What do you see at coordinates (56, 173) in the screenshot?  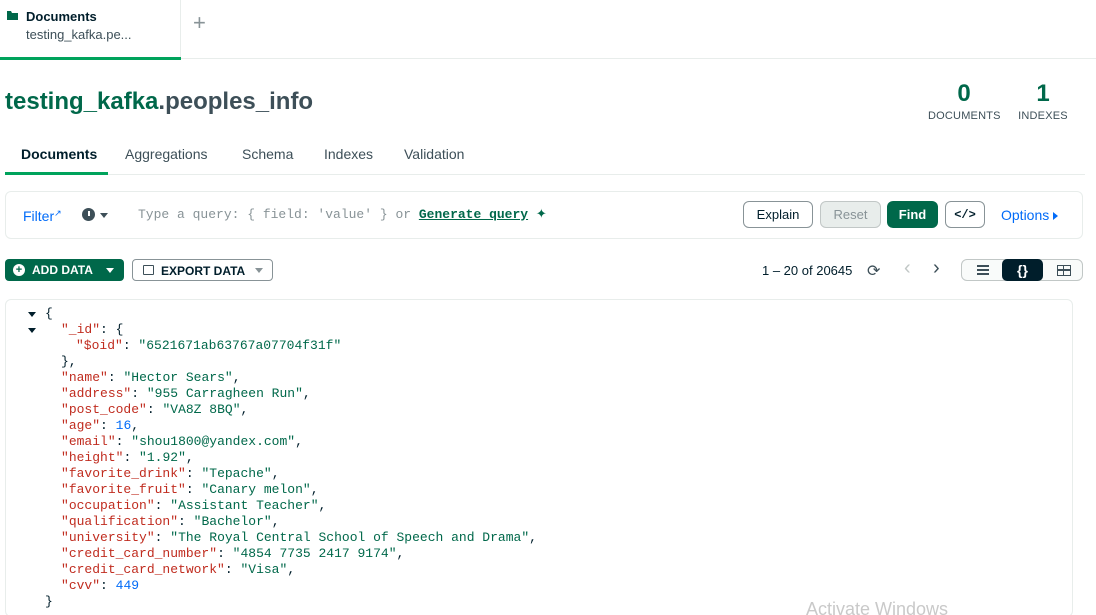 I see `active-subtab-indicator` at bounding box center [56, 173].